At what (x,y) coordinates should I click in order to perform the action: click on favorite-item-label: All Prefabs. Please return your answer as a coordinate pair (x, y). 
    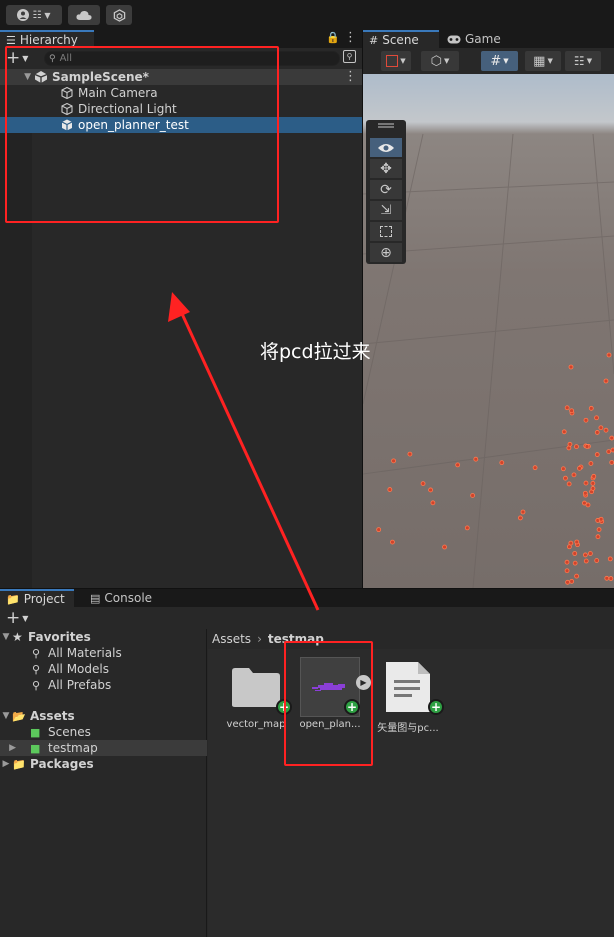
    Looking at the image, I should click on (80, 685).